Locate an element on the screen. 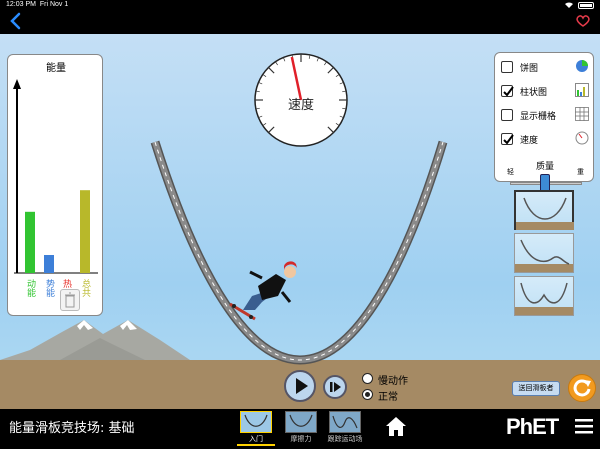 The image size is (600, 449). sim-title: 能量滑板竞技场: 基础 is located at coordinates (72, 428).